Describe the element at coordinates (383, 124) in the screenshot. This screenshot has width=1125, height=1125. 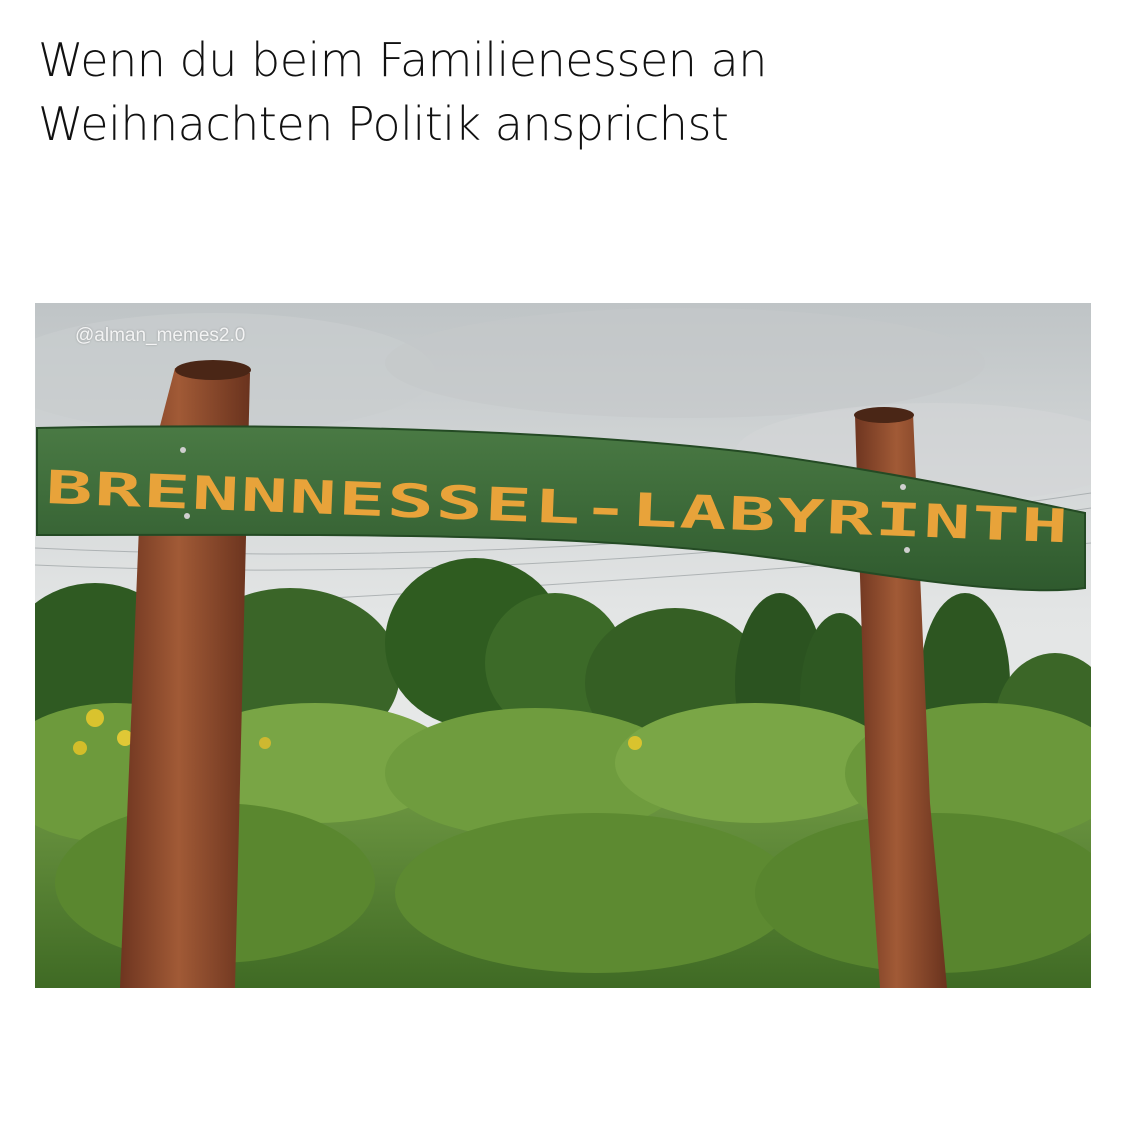
I see `caption-line-2: Weihnachten Politik ansprichst` at that location.